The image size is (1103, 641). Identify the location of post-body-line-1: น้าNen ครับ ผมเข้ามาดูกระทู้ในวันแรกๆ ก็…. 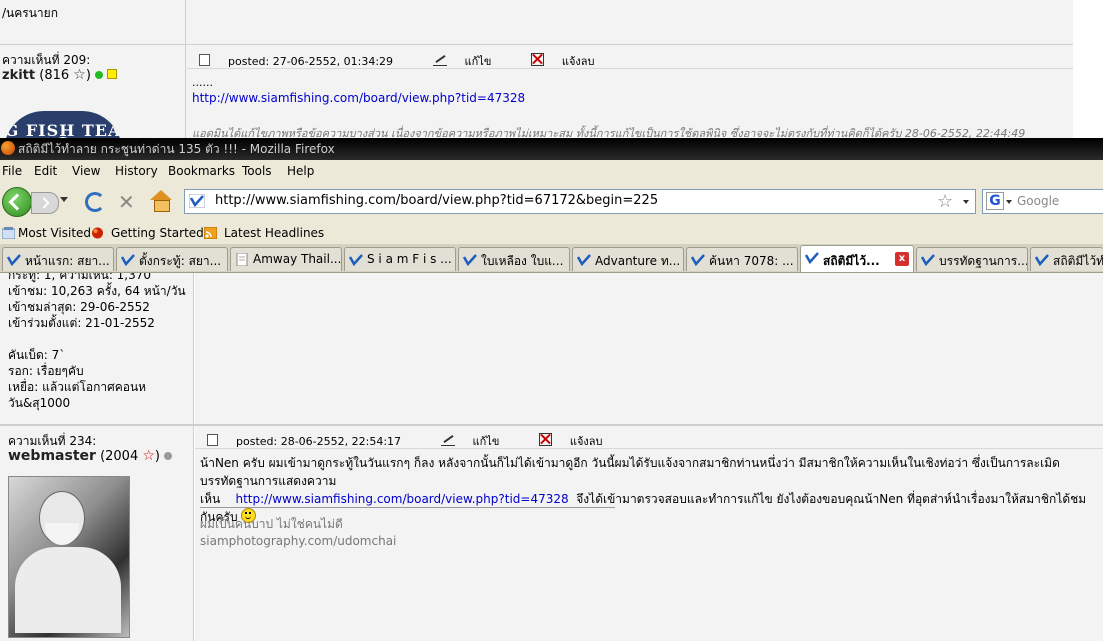
(630, 472).